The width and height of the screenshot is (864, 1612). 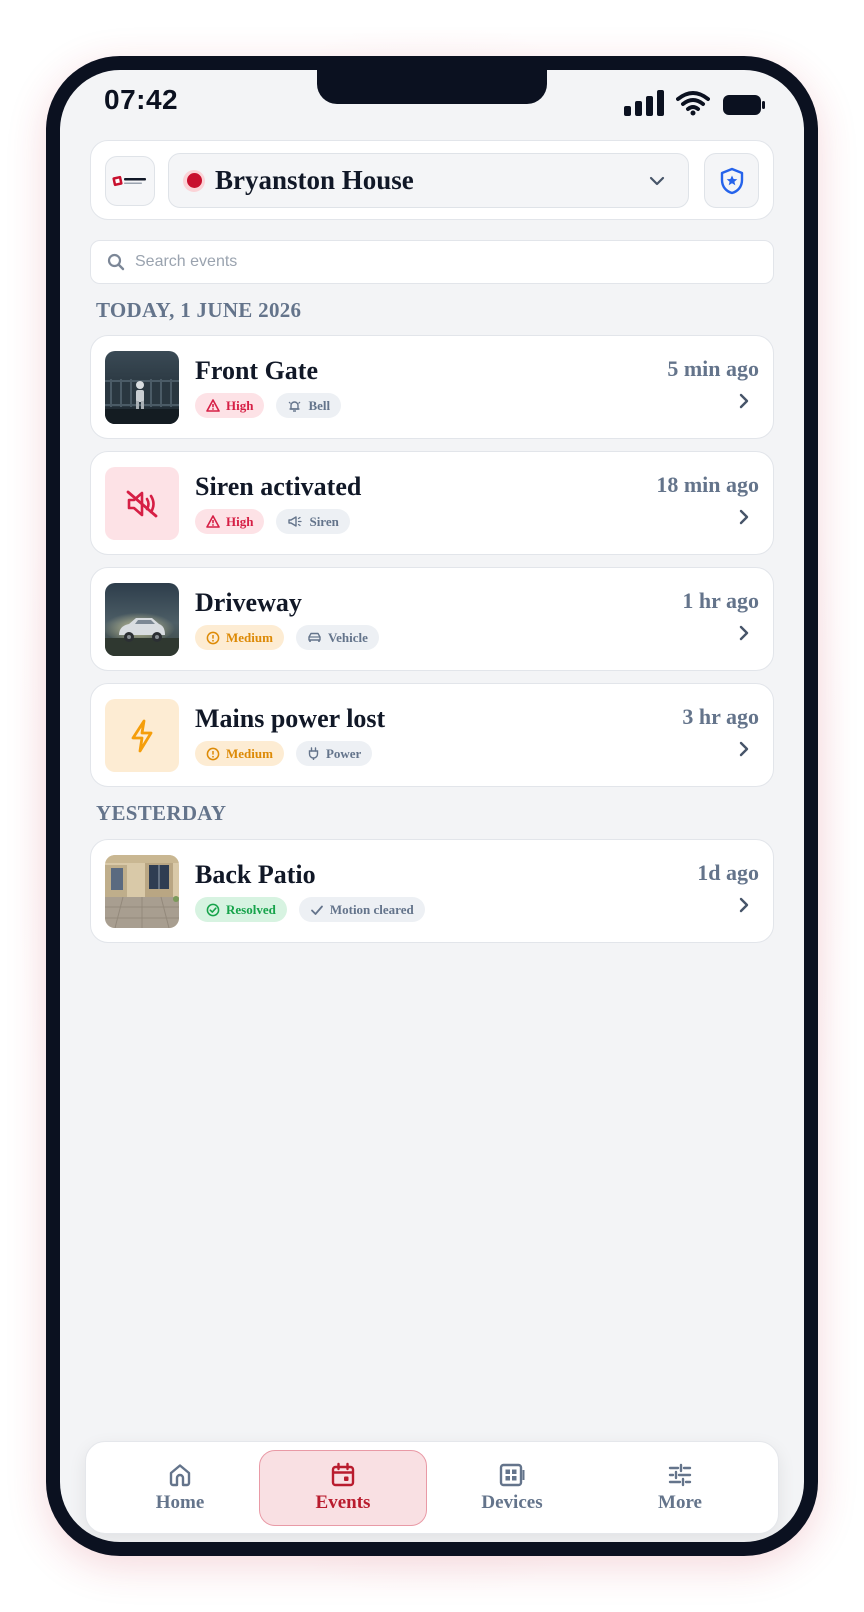 What do you see at coordinates (432, 503) in the screenshot?
I see `event-card-siren: Siren activated 18 min ago High Siren` at bounding box center [432, 503].